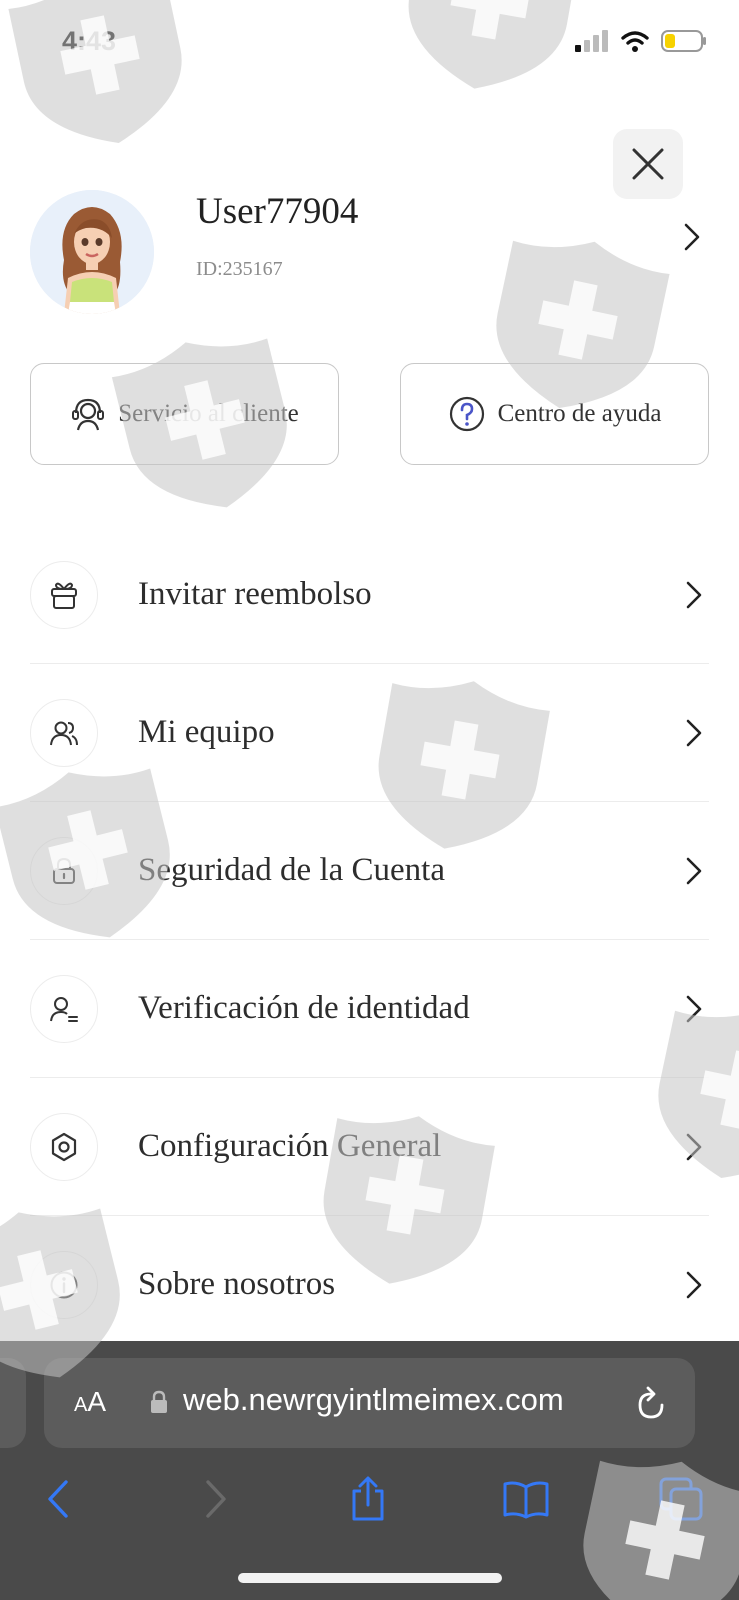 This screenshot has width=739, height=1600. Describe the element at coordinates (237, 1284) in the screenshot. I see `menu-item-label: Sobre nosotros` at that location.